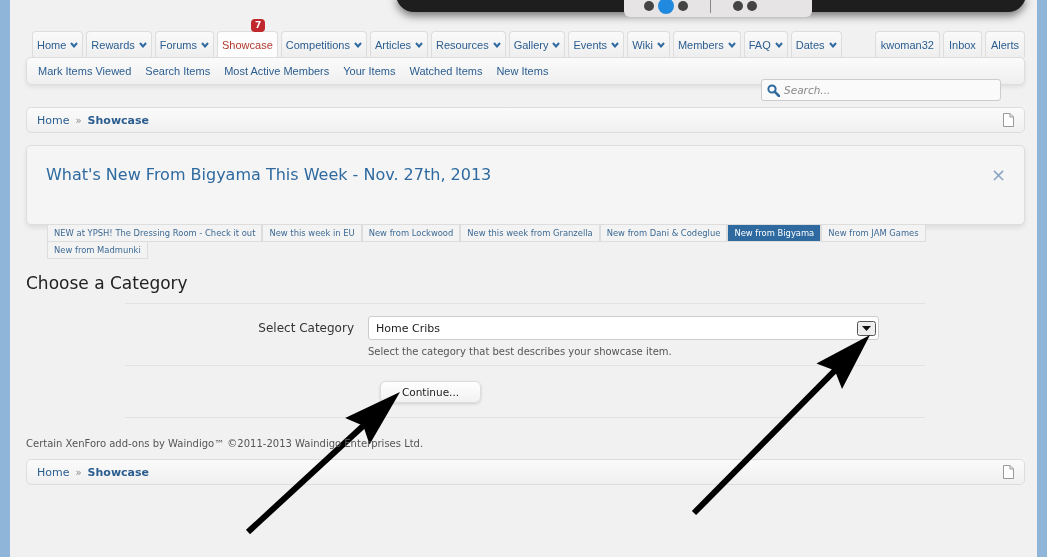 The image size is (1047, 557). What do you see at coordinates (765, 44) in the screenshot?
I see `nav-tab: FAQ` at bounding box center [765, 44].